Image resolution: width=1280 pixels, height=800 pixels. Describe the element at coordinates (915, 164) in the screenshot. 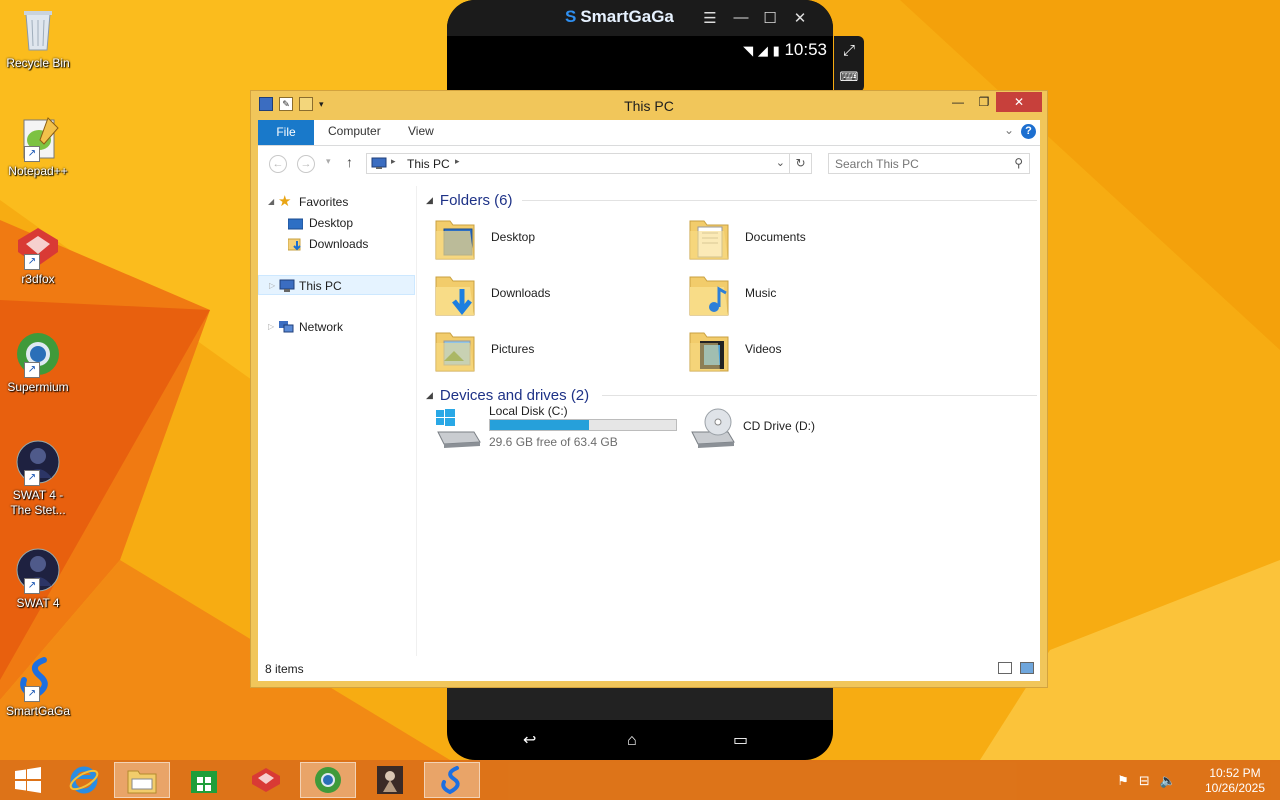

I see `search-input` at that location.